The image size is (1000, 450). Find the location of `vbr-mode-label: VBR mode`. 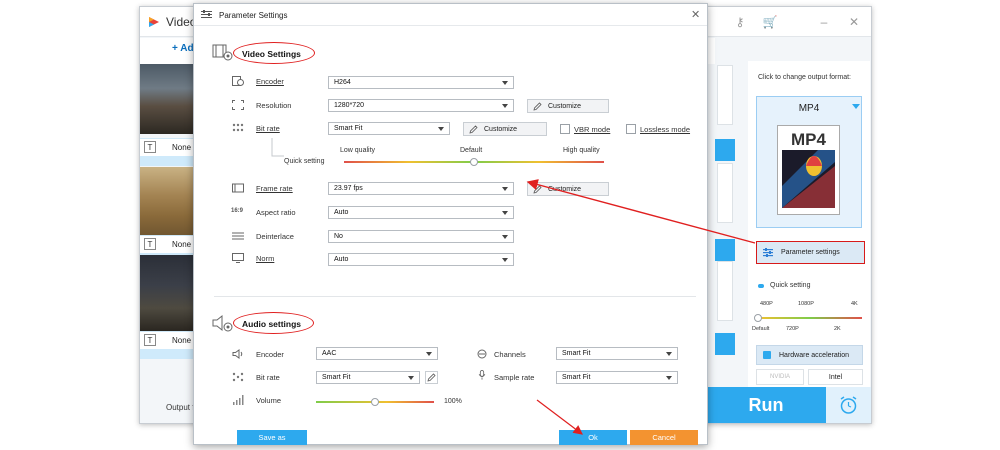

vbr-mode-label: VBR mode is located at coordinates (592, 129).